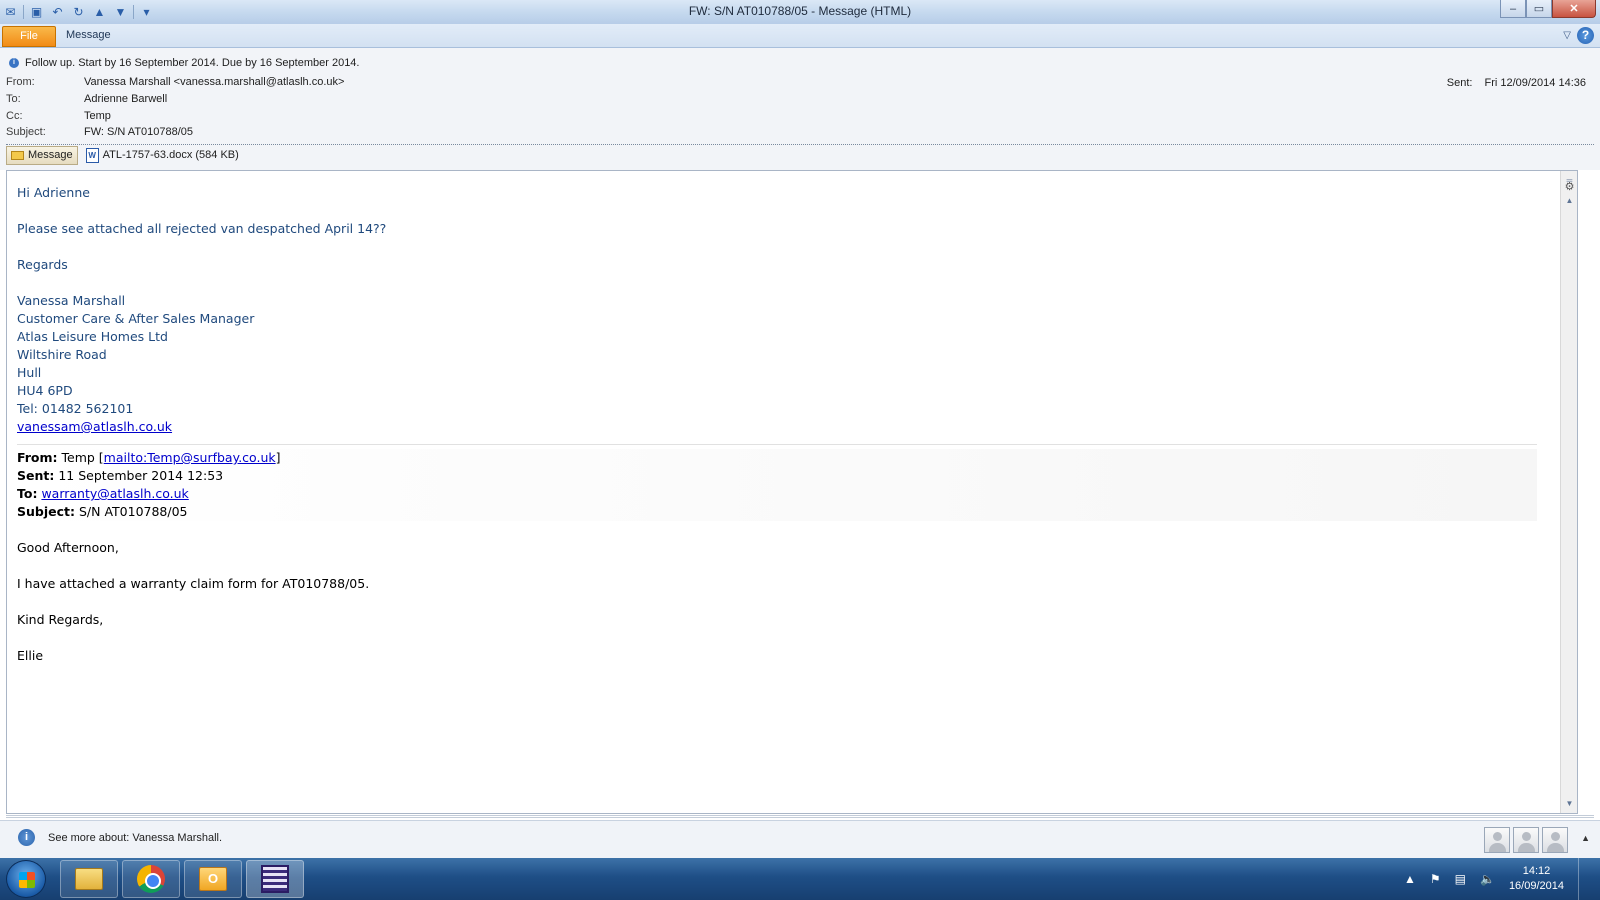 Image resolution: width=1600 pixels, height=900 pixels. I want to click on attachment-item: W ATL-1757-63.docx (584 KB), so click(162, 155).